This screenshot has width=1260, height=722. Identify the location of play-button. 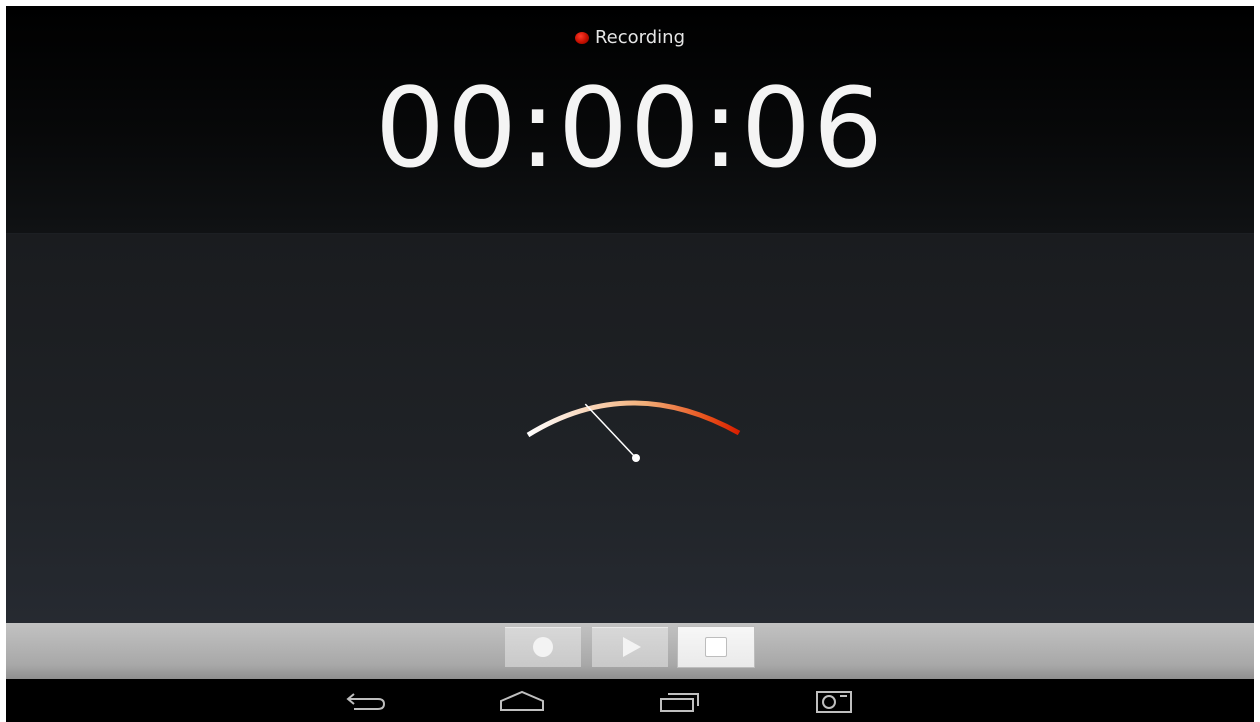
(630, 647).